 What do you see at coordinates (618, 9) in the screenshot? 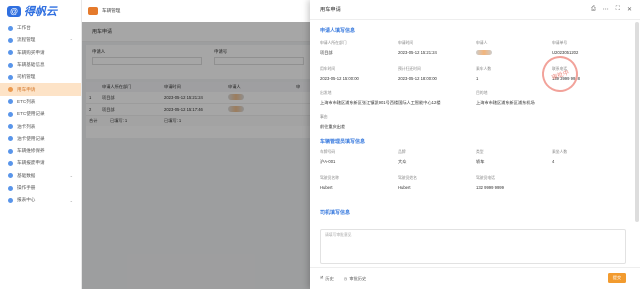
I see `fullscreen-icon: ⛶` at bounding box center [618, 9].